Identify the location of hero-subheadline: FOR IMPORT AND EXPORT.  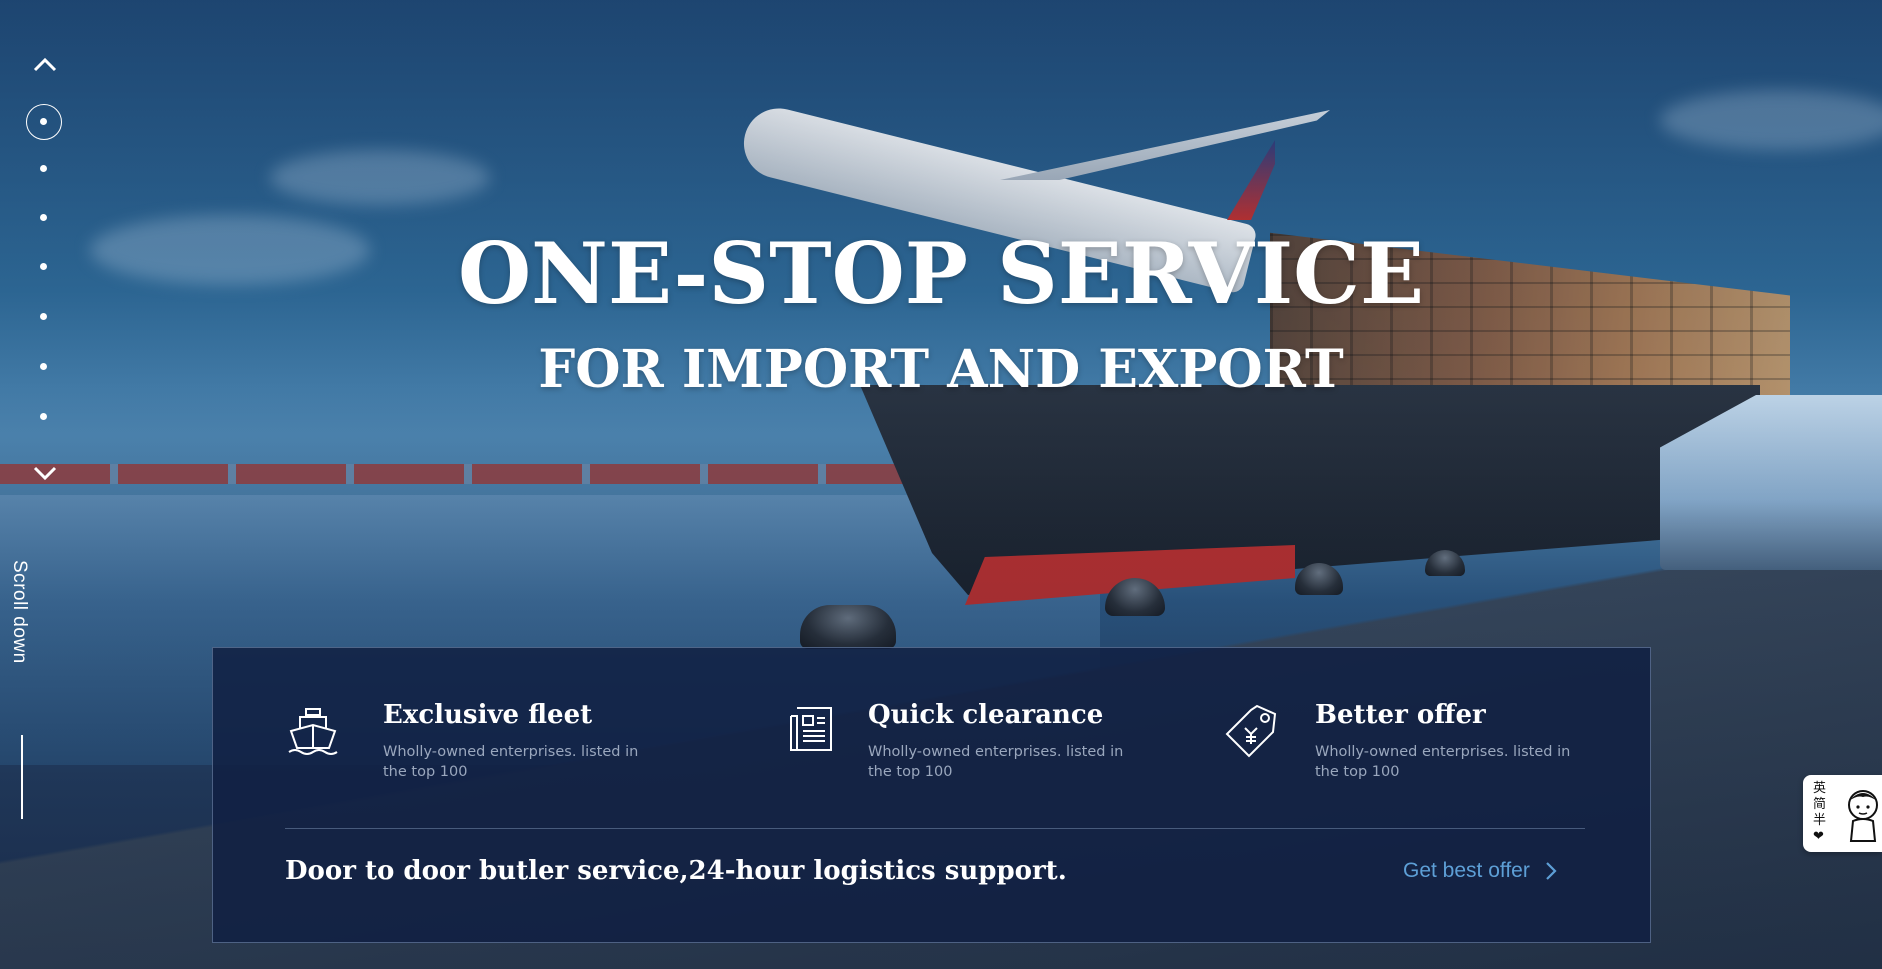
(941, 369).